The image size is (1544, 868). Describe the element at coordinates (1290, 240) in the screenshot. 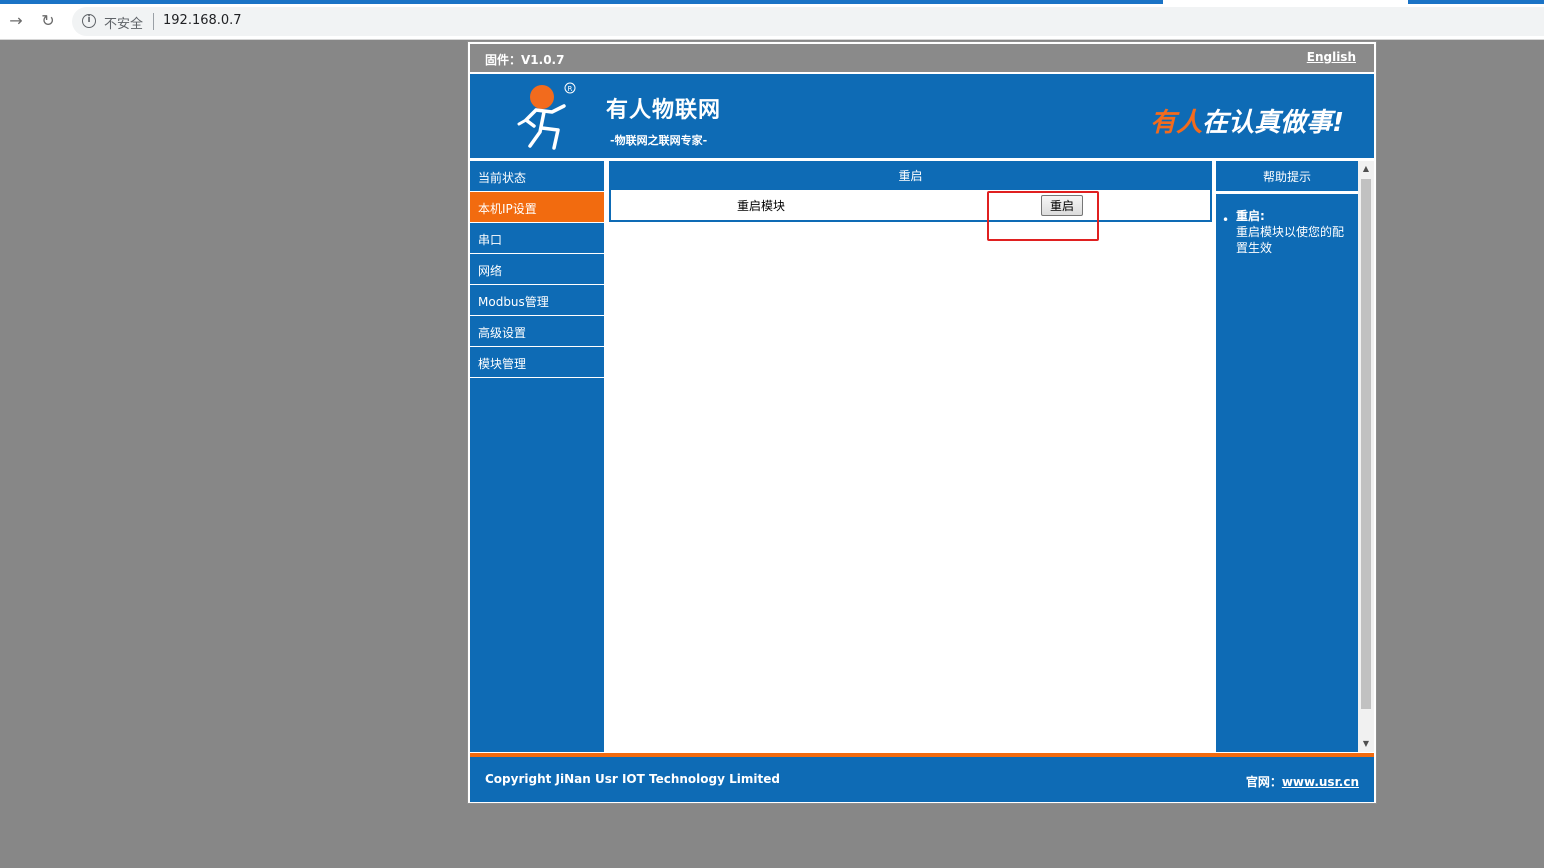

I see `help-description: 重启模块以使您的配置生效` at that location.